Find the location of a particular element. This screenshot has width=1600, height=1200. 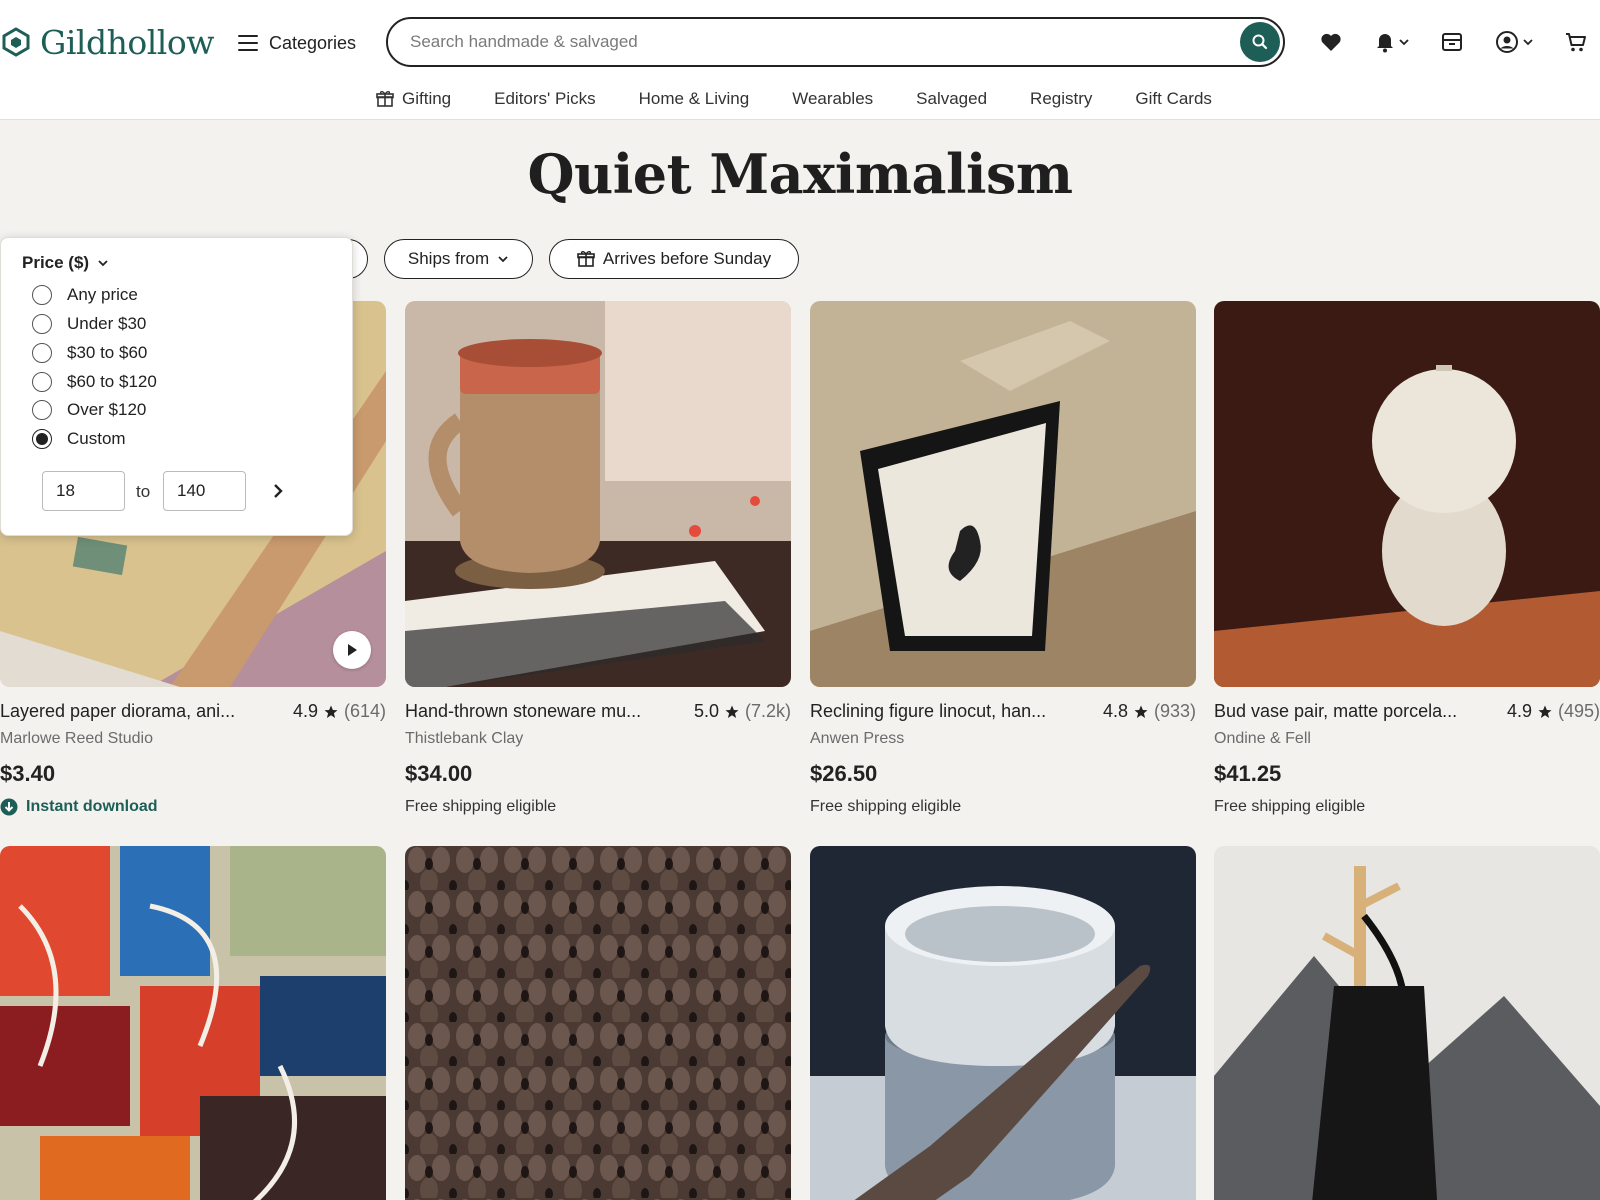

account-button is located at coordinates (1514, 42).